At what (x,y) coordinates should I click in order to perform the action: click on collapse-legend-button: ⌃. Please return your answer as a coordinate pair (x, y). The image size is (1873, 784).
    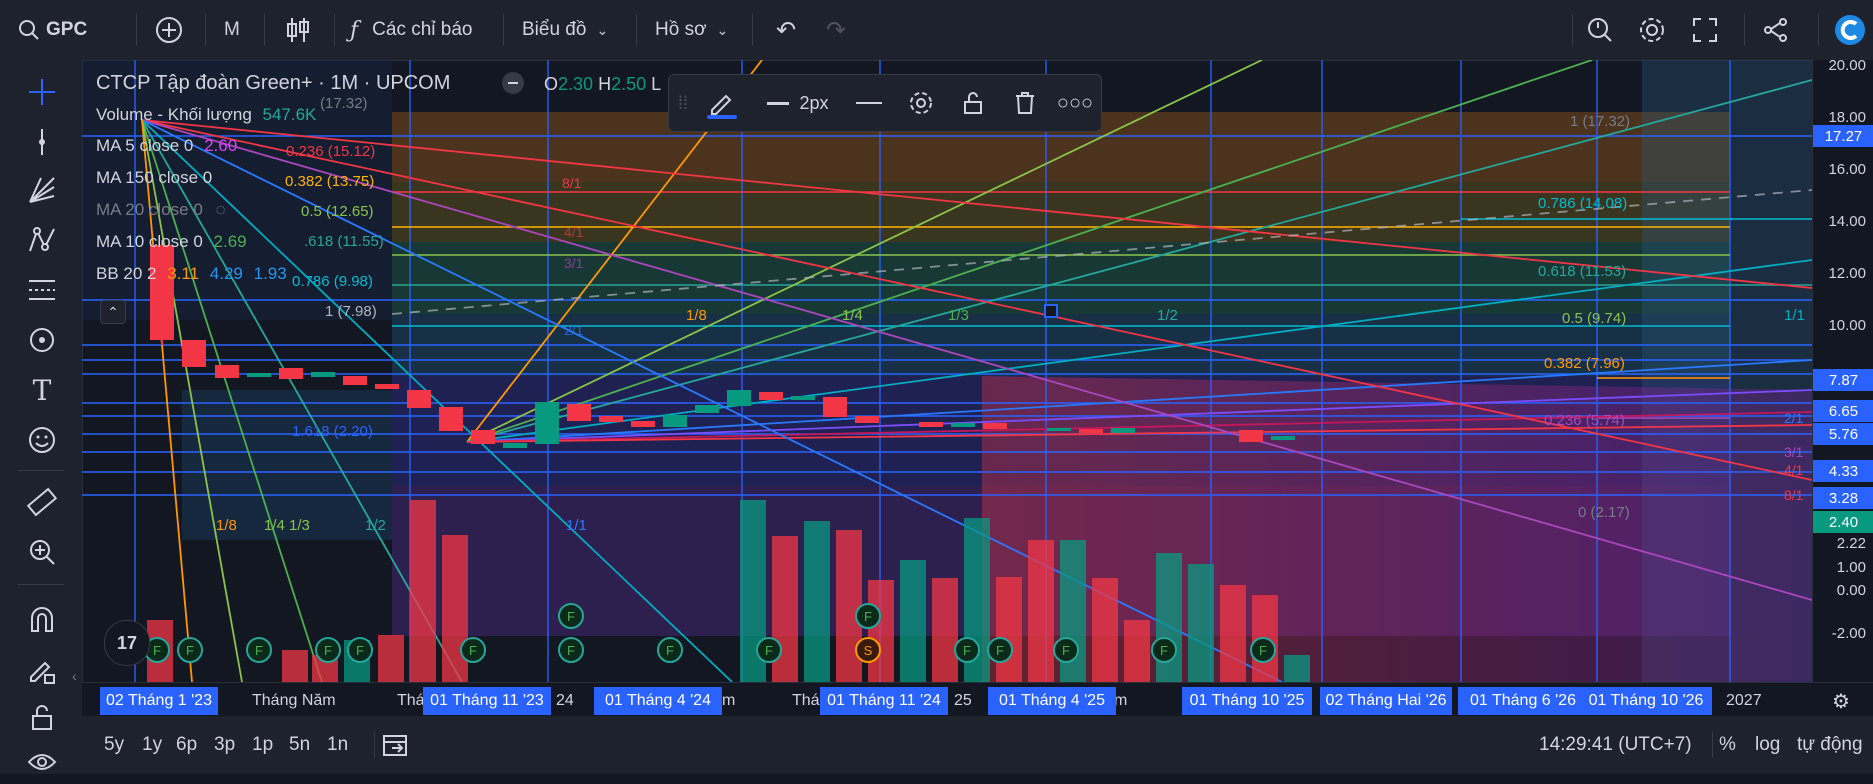
    Looking at the image, I should click on (113, 312).